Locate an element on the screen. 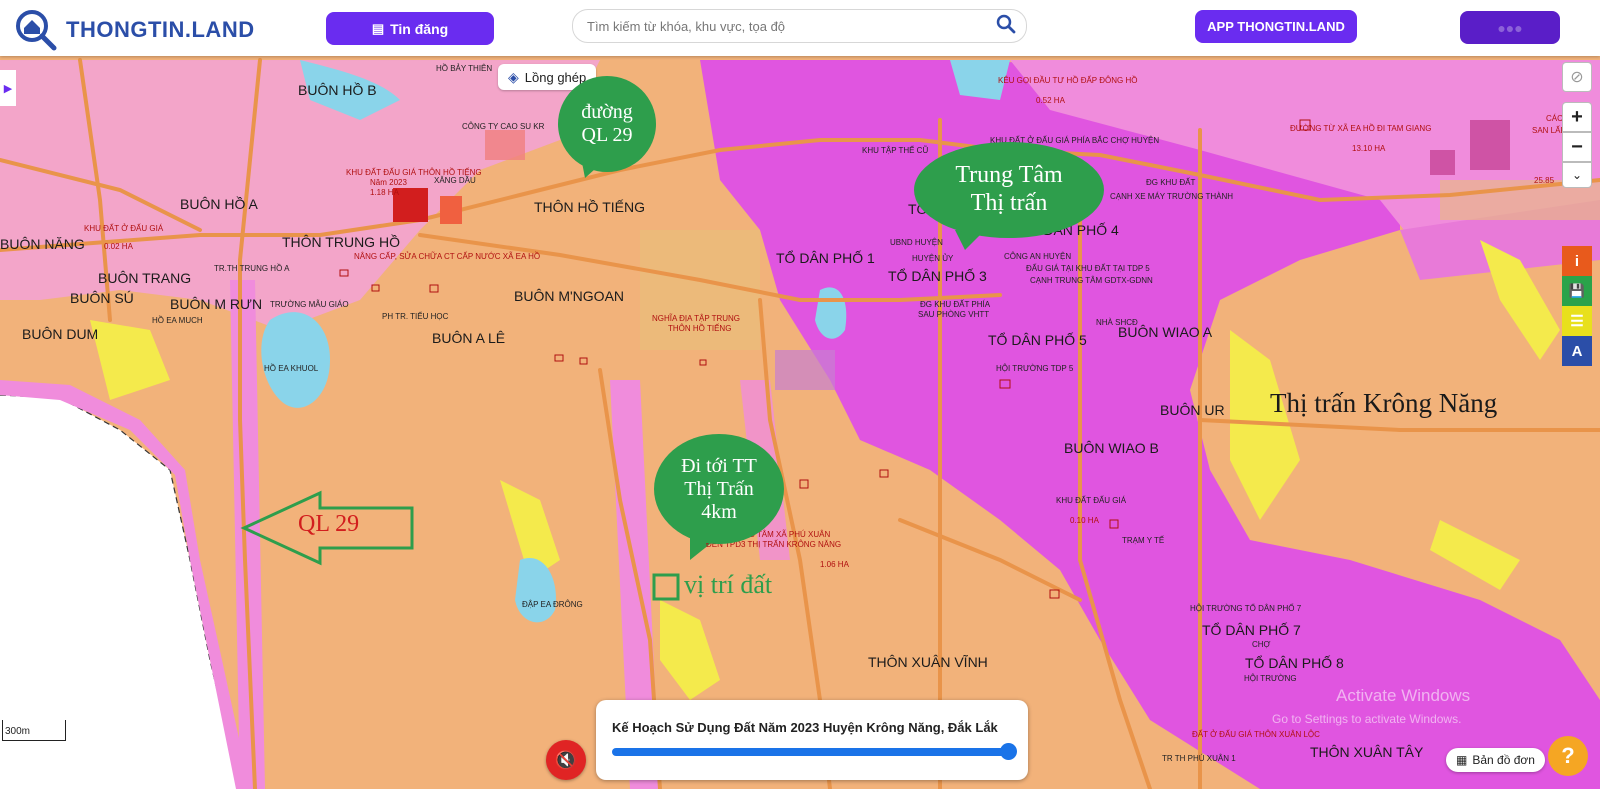 Image resolution: width=1600 pixels, height=789 pixels. info-button: i is located at coordinates (1577, 261).